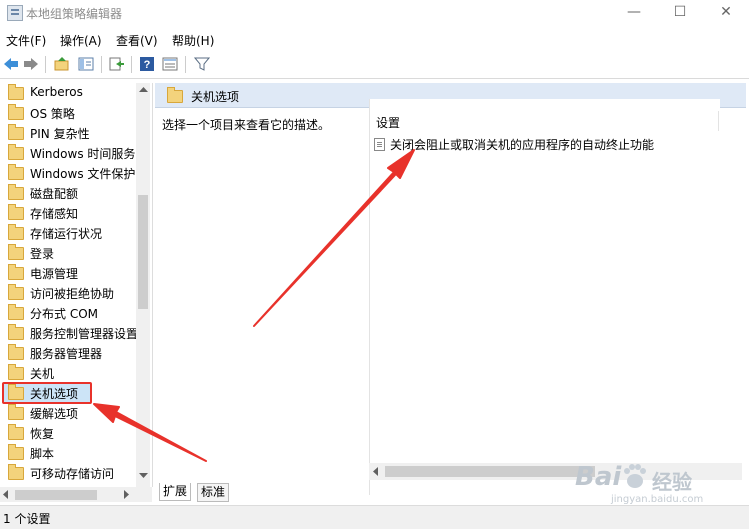  What do you see at coordinates (672, 482) in the screenshot?
I see `watermark-product: 经验` at bounding box center [672, 482].